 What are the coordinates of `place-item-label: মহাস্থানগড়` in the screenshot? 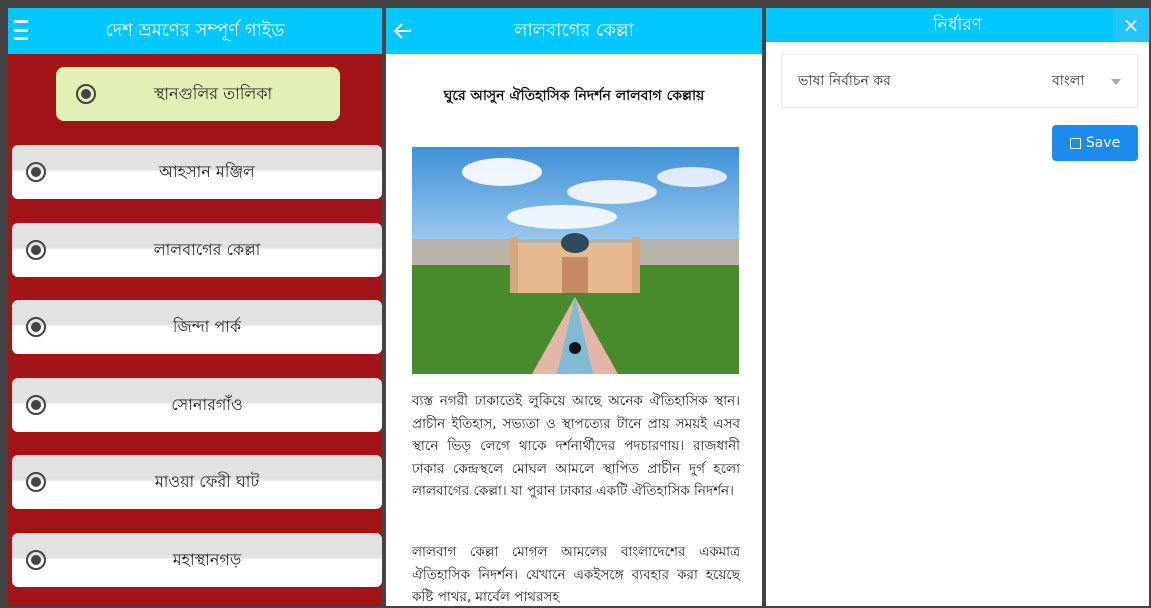 It's located at (207, 559).